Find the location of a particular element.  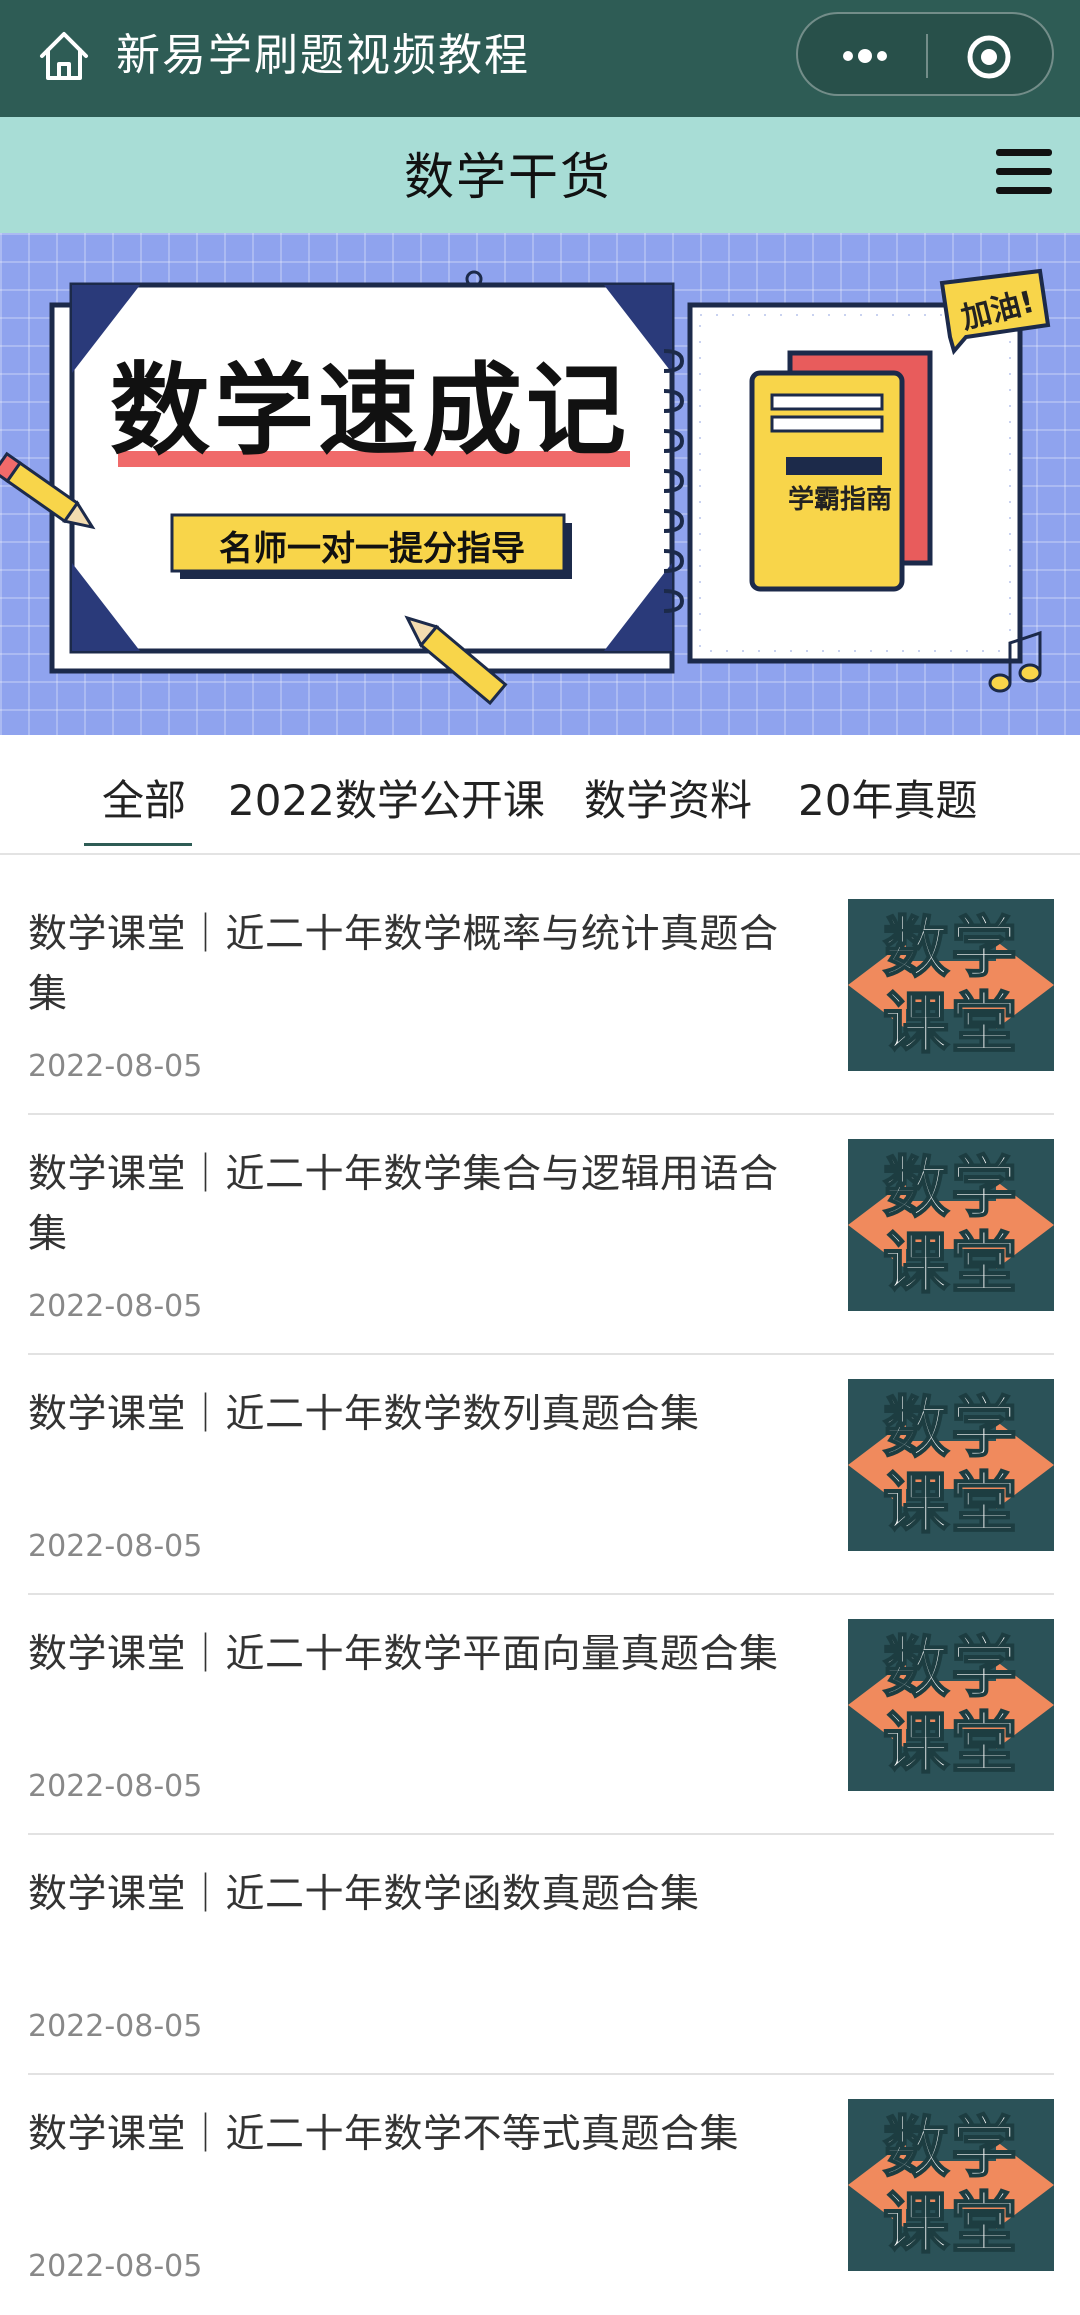

tab-math-materials: 数学资料 is located at coordinates (668, 801).